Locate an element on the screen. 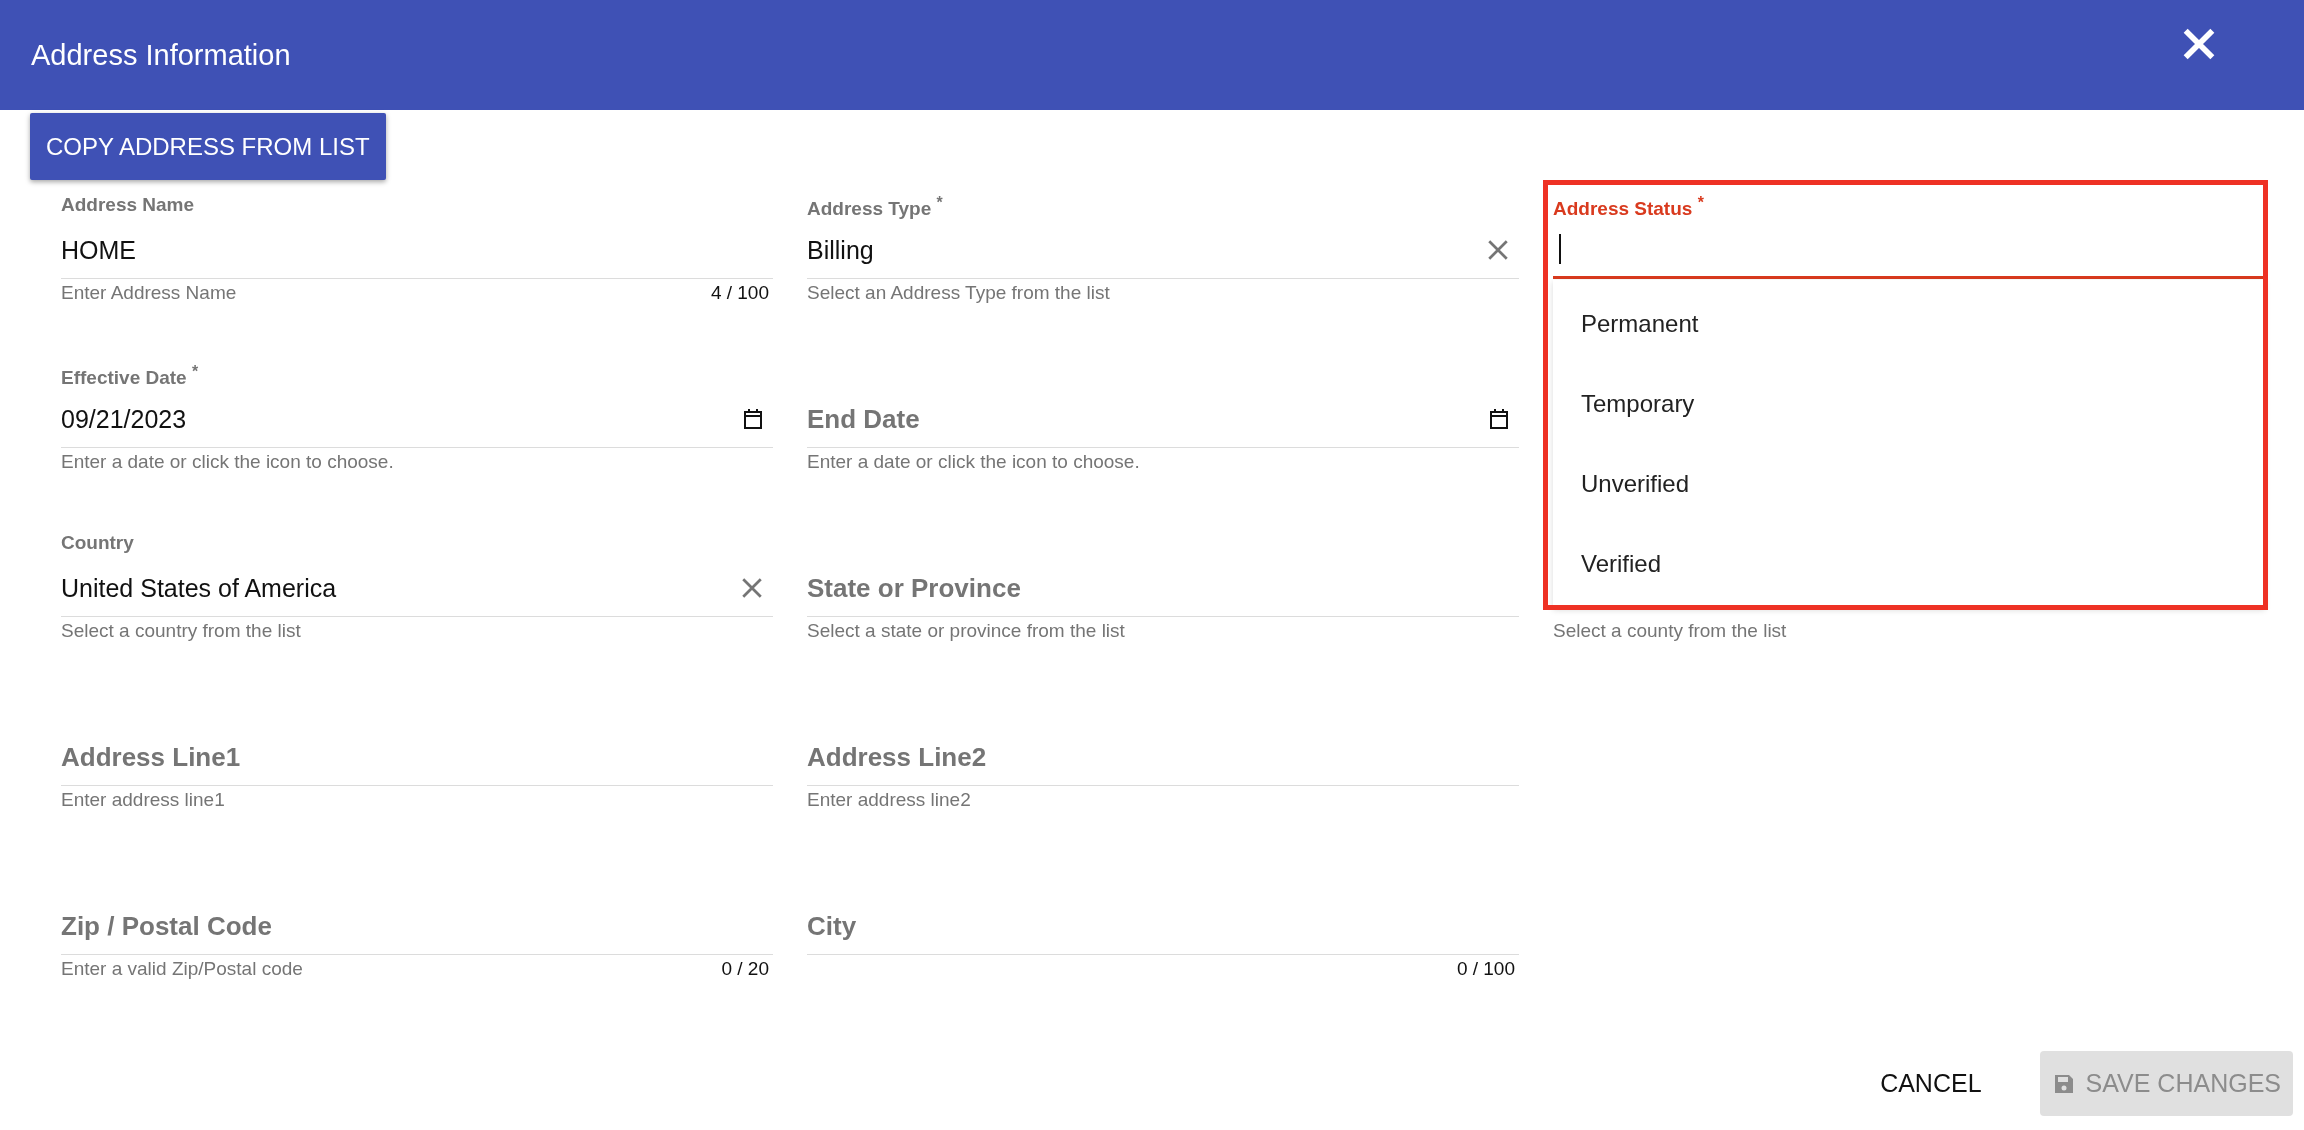  field-label: Effective Date $^{*}$ is located at coordinates (130, 378).